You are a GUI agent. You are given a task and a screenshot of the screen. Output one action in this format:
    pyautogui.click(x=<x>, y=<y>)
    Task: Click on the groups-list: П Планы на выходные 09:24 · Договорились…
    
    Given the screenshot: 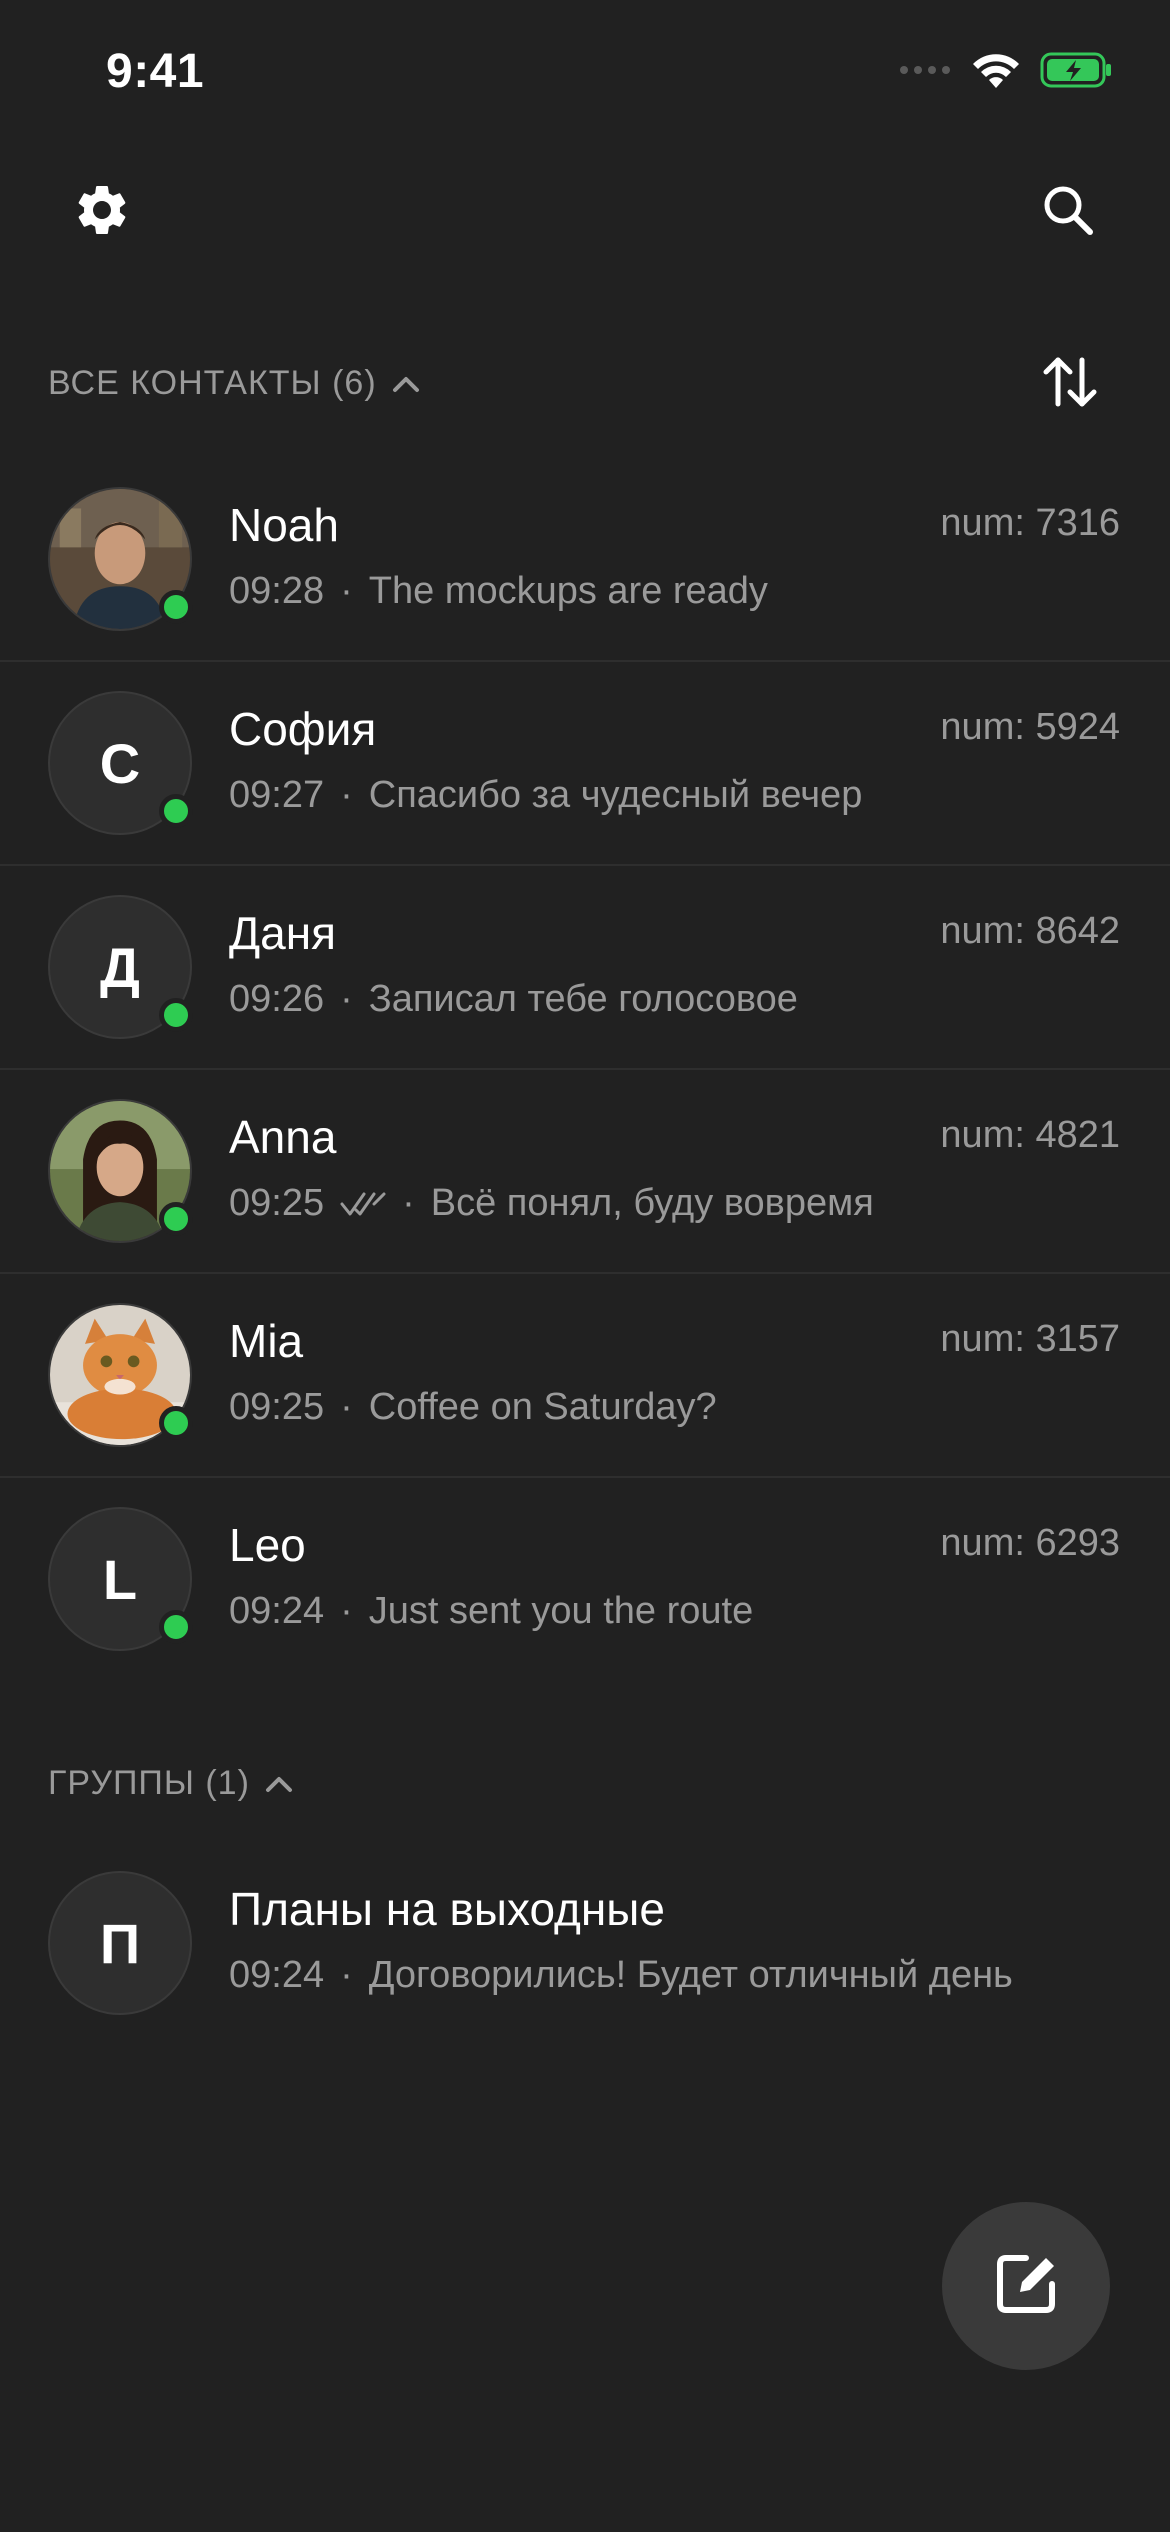 What is the action you would take?
    pyautogui.click(x=585, y=1944)
    